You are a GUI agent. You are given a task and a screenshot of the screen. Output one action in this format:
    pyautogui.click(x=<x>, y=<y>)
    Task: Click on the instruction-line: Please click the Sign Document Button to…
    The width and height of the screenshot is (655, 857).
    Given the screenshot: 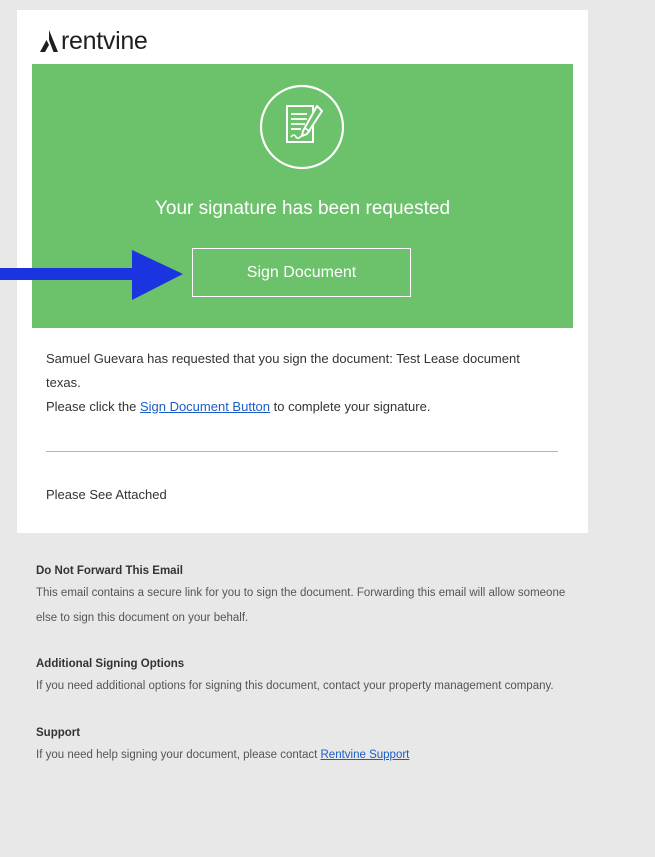 What is the action you would take?
    pyautogui.click(x=296, y=407)
    